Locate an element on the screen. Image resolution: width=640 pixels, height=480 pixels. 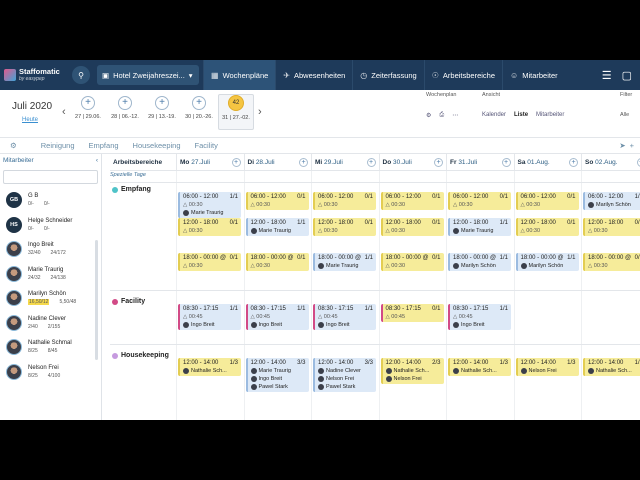
week-3: +30 | 20.-26. is located at coordinates (199, 108).